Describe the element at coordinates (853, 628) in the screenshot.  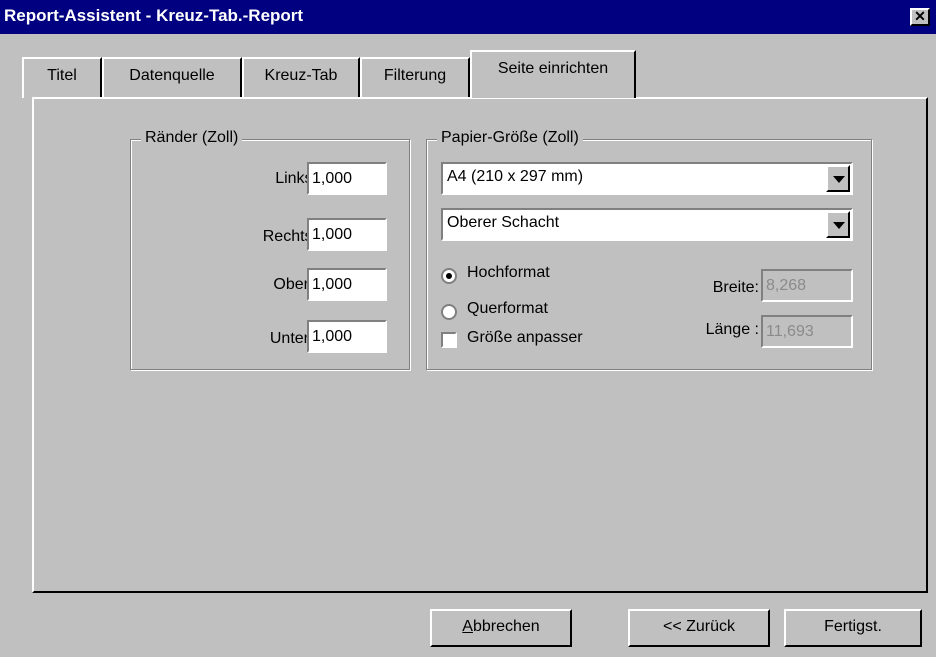
I see `finish-button: Fertigst.` at that location.